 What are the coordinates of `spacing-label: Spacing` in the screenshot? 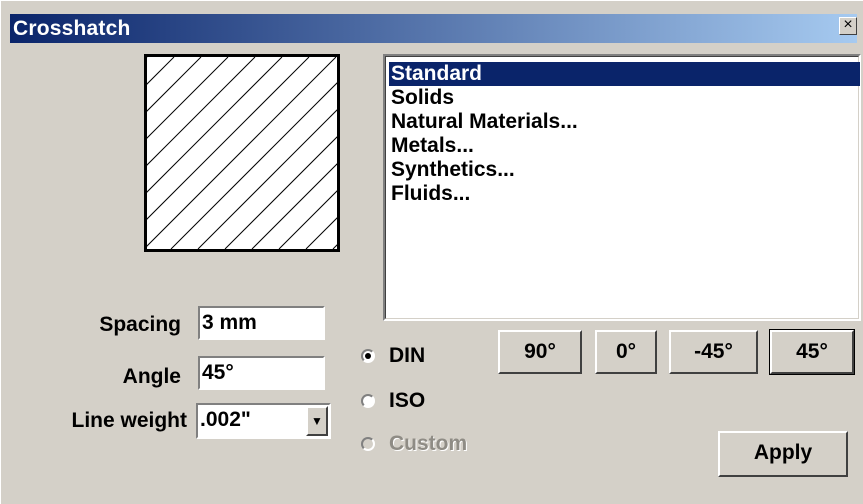 It's located at (140, 324).